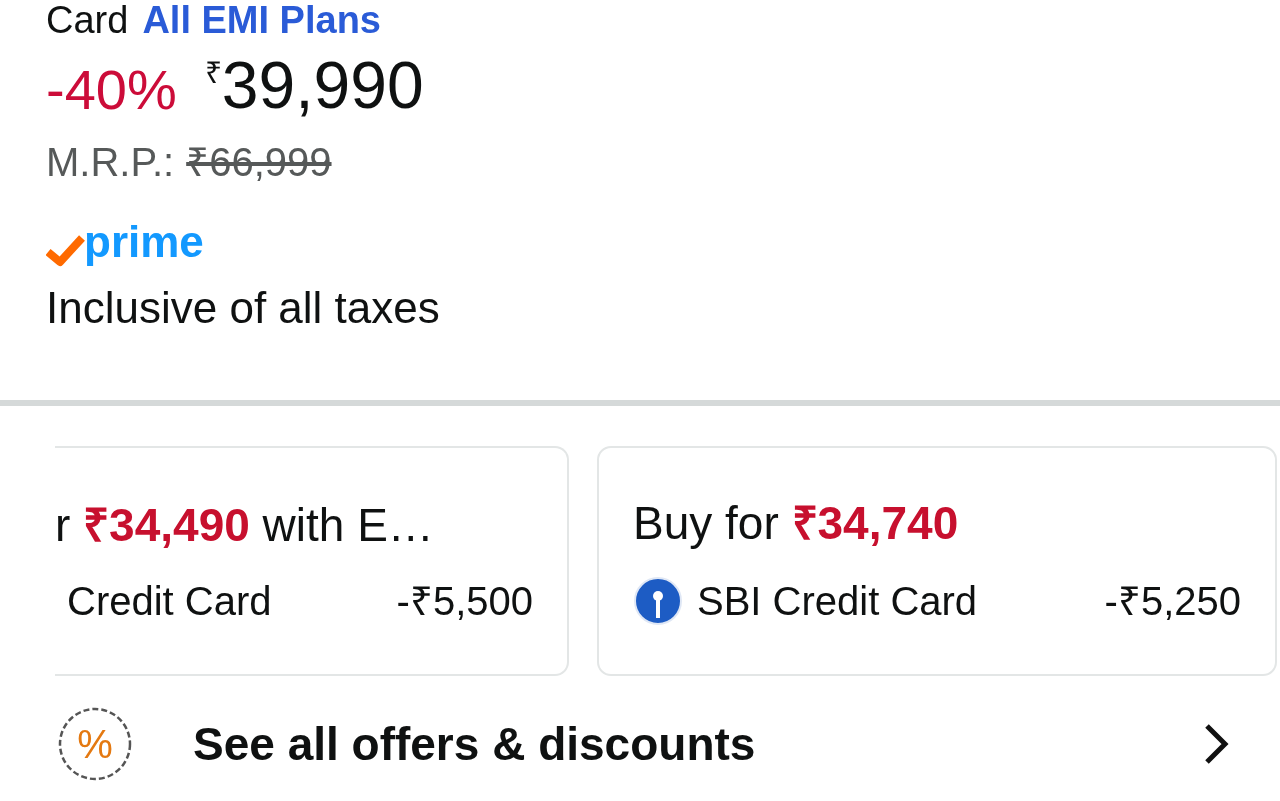 The image size is (1280, 801). Describe the element at coordinates (169, 601) in the screenshot. I see `bank-name: Credit Card` at that location.